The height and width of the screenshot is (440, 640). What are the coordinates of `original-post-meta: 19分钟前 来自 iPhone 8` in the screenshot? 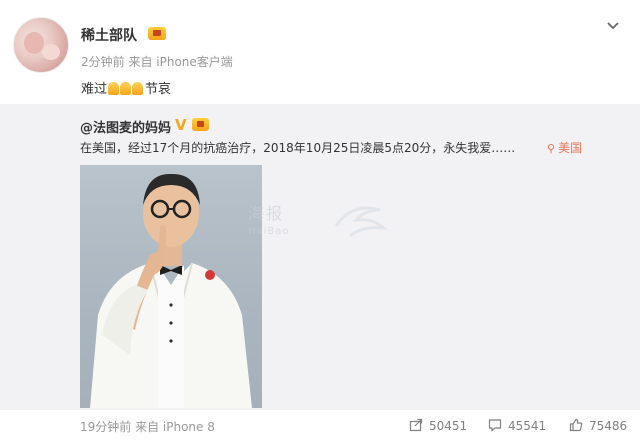 It's located at (147, 427).